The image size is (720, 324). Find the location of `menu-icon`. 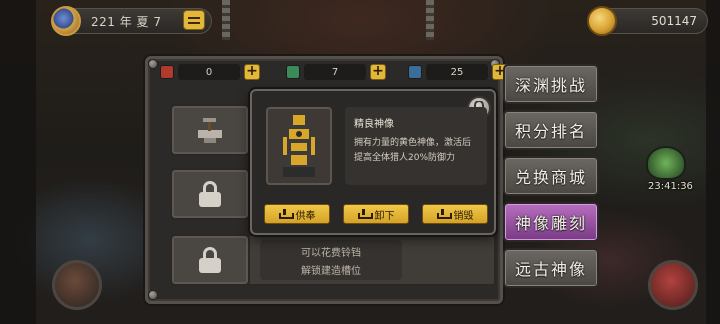

menu-icon is located at coordinates (194, 17).